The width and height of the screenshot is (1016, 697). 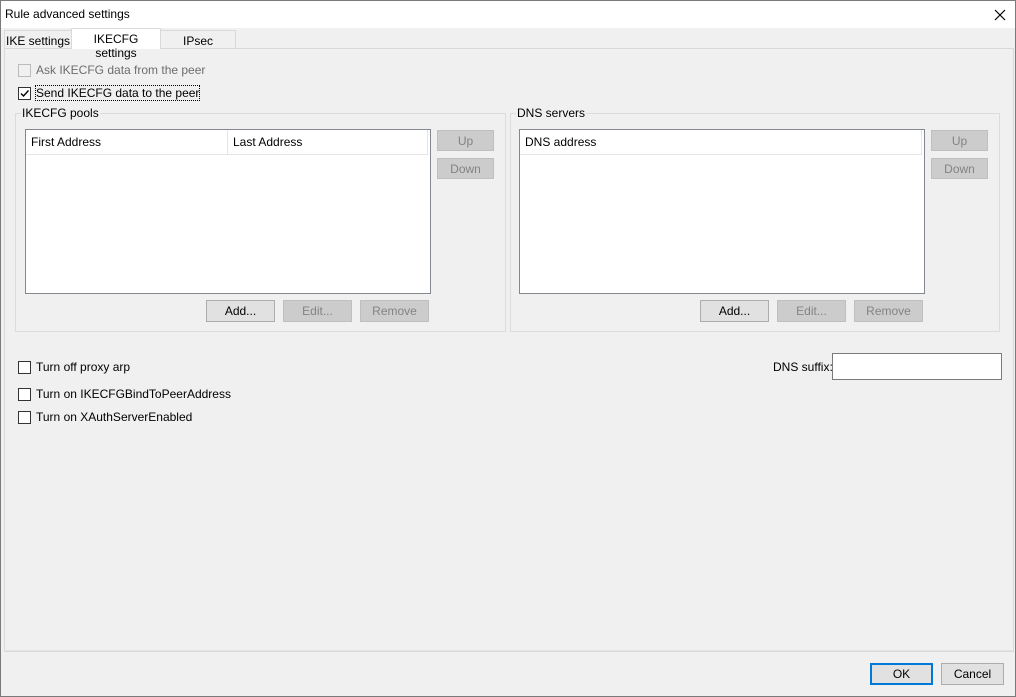 What do you see at coordinates (121, 70) in the screenshot?
I see `ask-ikecfg-label: Ask IKECFG data from the peer` at bounding box center [121, 70].